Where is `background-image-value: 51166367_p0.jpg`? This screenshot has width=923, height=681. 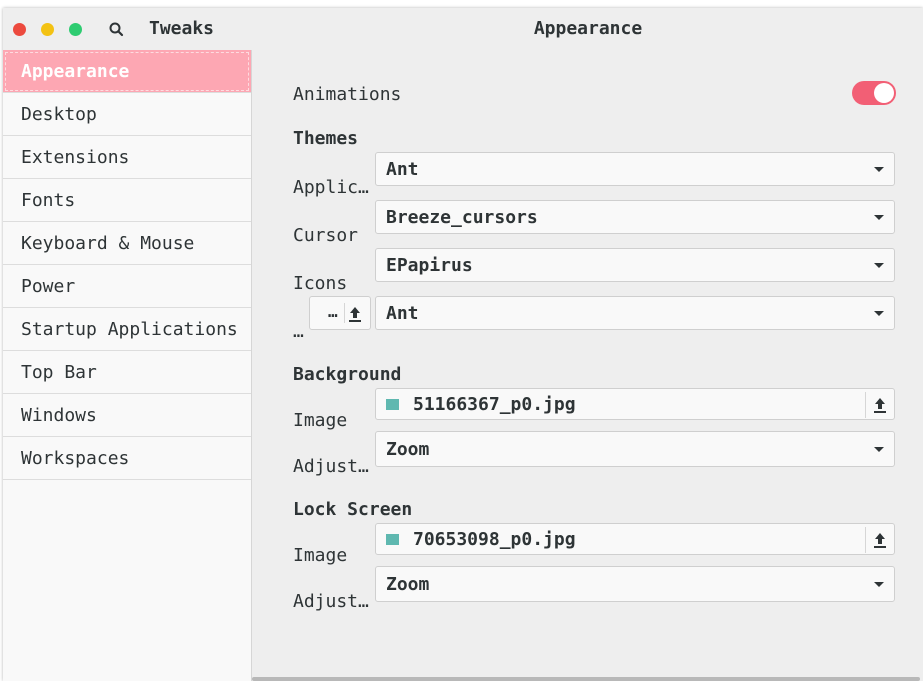
background-image-value: 51166367_p0.jpg is located at coordinates (494, 404).